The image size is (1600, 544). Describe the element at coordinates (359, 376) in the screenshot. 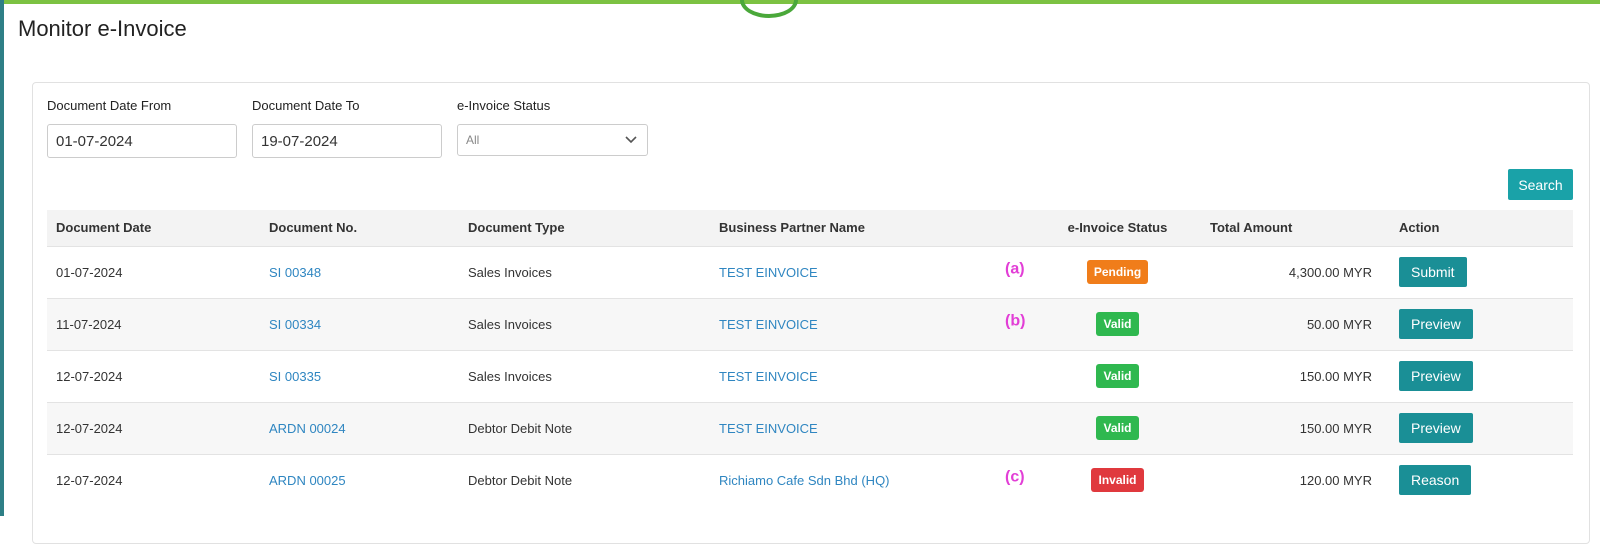

I see `cell-document-no: SI 00335` at that location.